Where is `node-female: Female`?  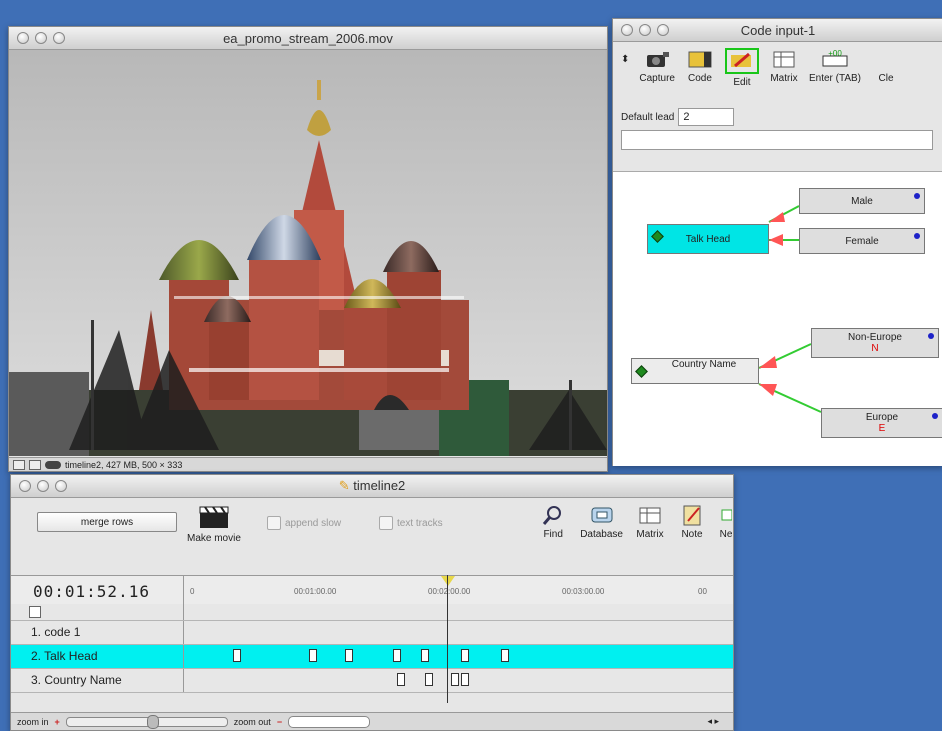 node-female: Female is located at coordinates (862, 241).